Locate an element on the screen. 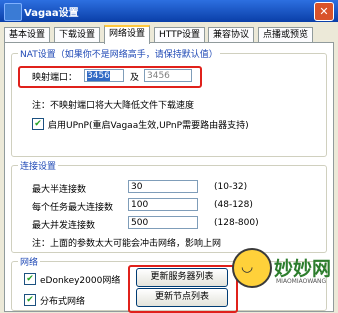 The width and height of the screenshot is (338, 313). distributed-label: 分布式网络 is located at coordinates (63, 302).